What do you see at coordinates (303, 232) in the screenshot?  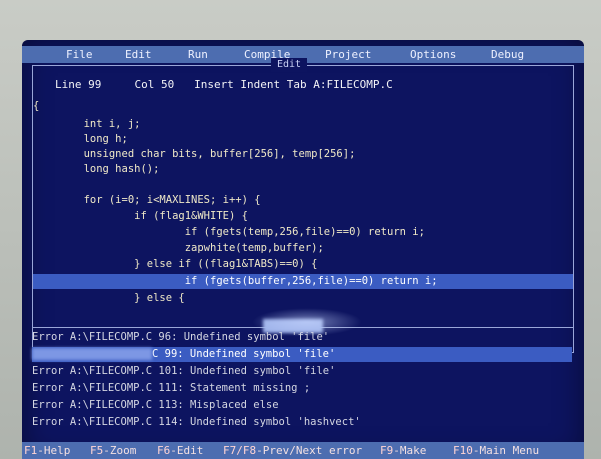 I see `code-line: if (fgets(temp,256,file)==0) return i;` at bounding box center [303, 232].